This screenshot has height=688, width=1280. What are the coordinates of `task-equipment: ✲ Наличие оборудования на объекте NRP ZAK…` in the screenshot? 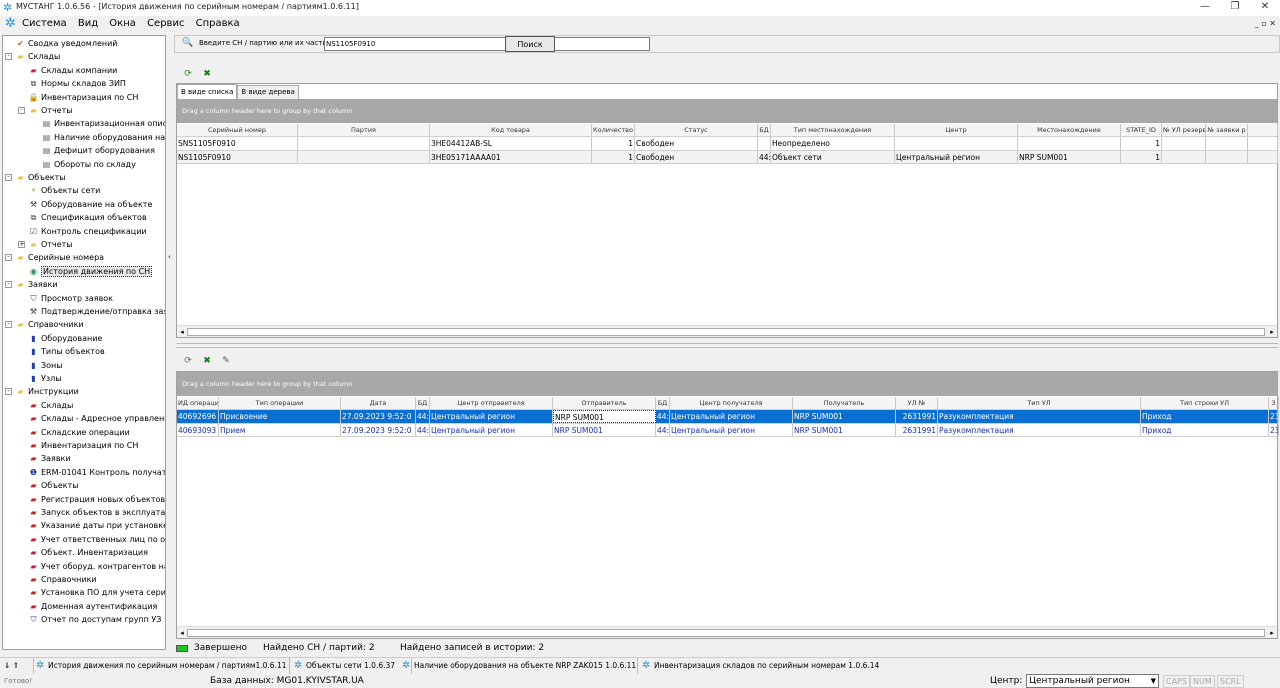 It's located at (519, 666).